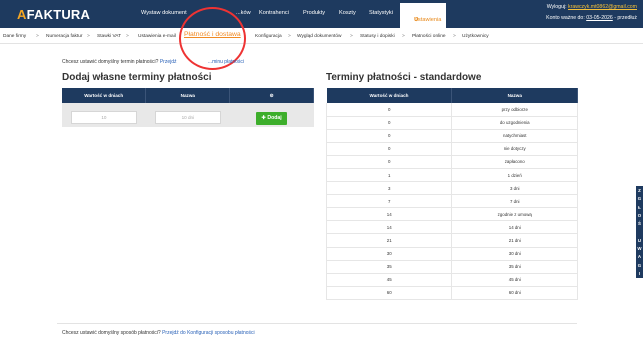  Describe the element at coordinates (514, 267) in the screenshot. I see `term-name: 35 dni` at that location.